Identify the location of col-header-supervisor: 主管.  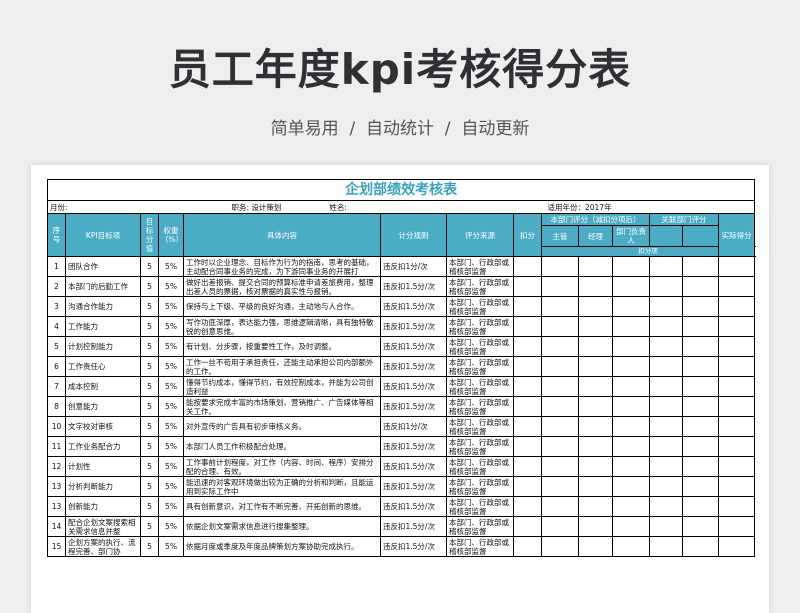
(560, 236).